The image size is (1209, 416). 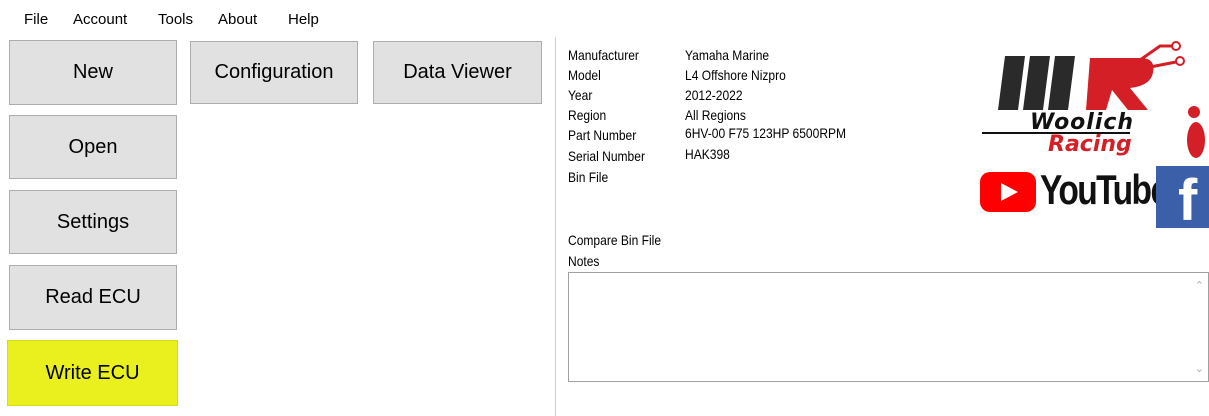 I want to click on model-label: Model, so click(x=584, y=75).